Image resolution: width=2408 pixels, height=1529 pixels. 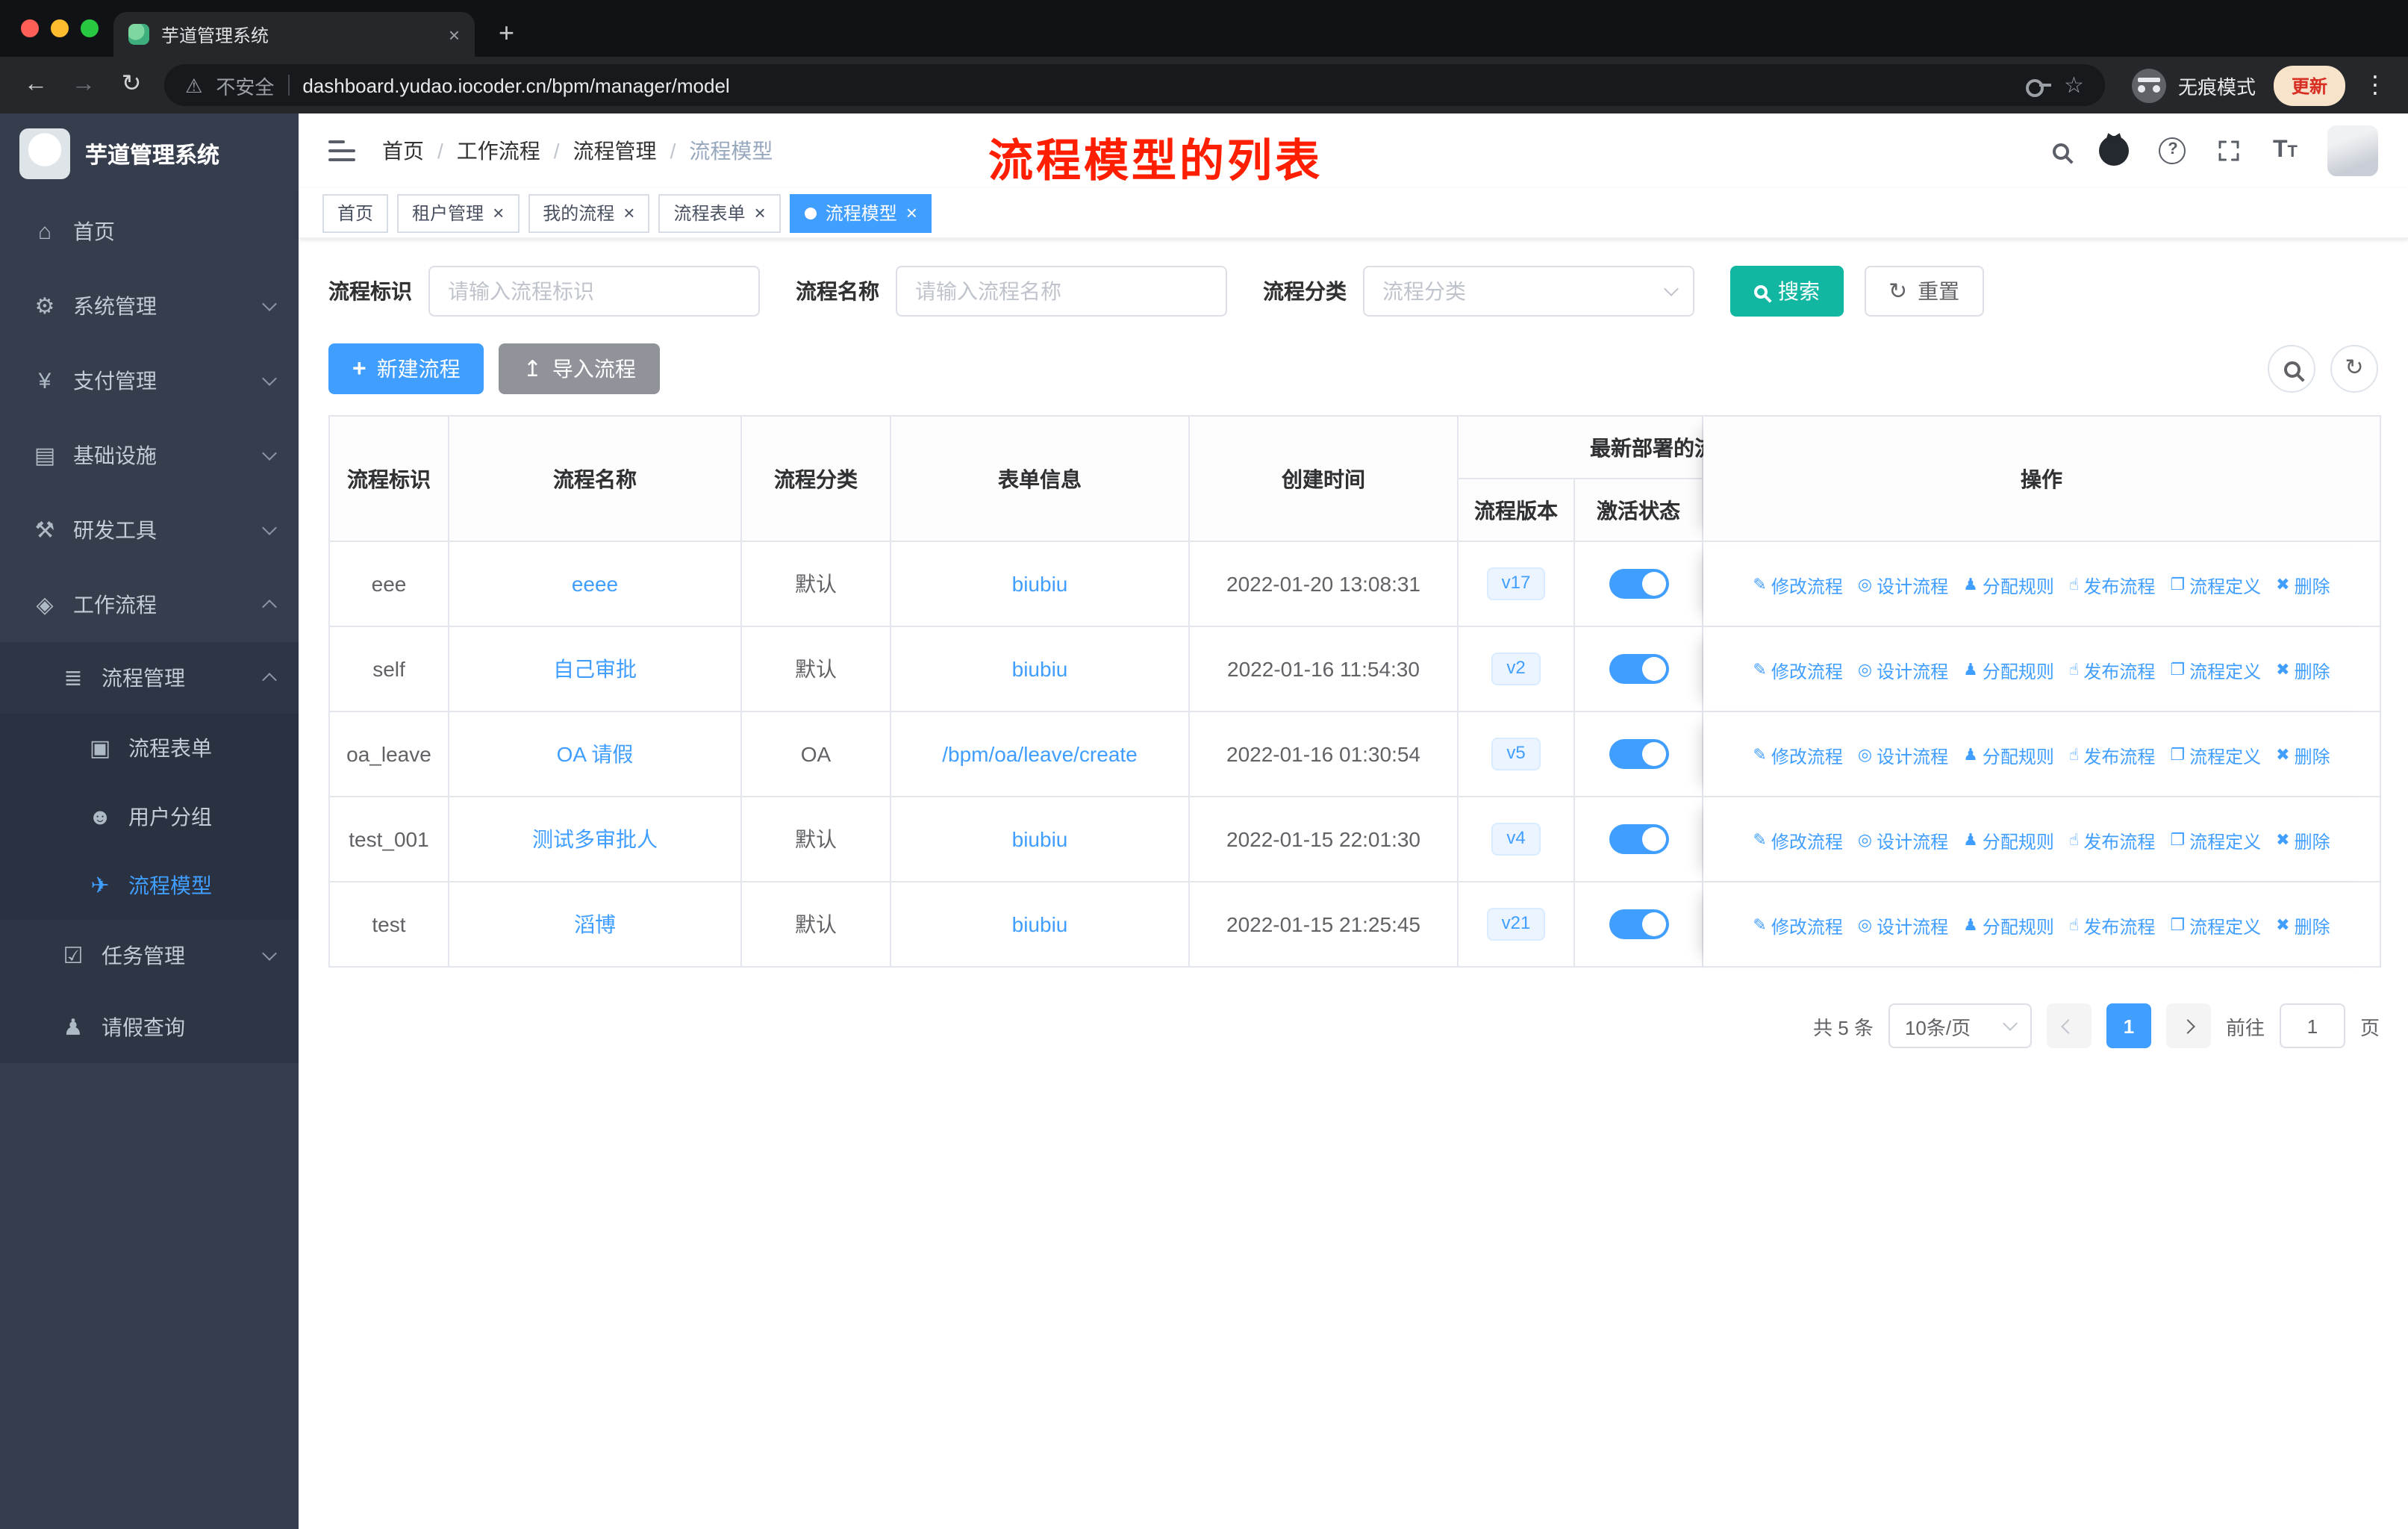 I want to click on search-button: 搜索, so click(x=1787, y=291).